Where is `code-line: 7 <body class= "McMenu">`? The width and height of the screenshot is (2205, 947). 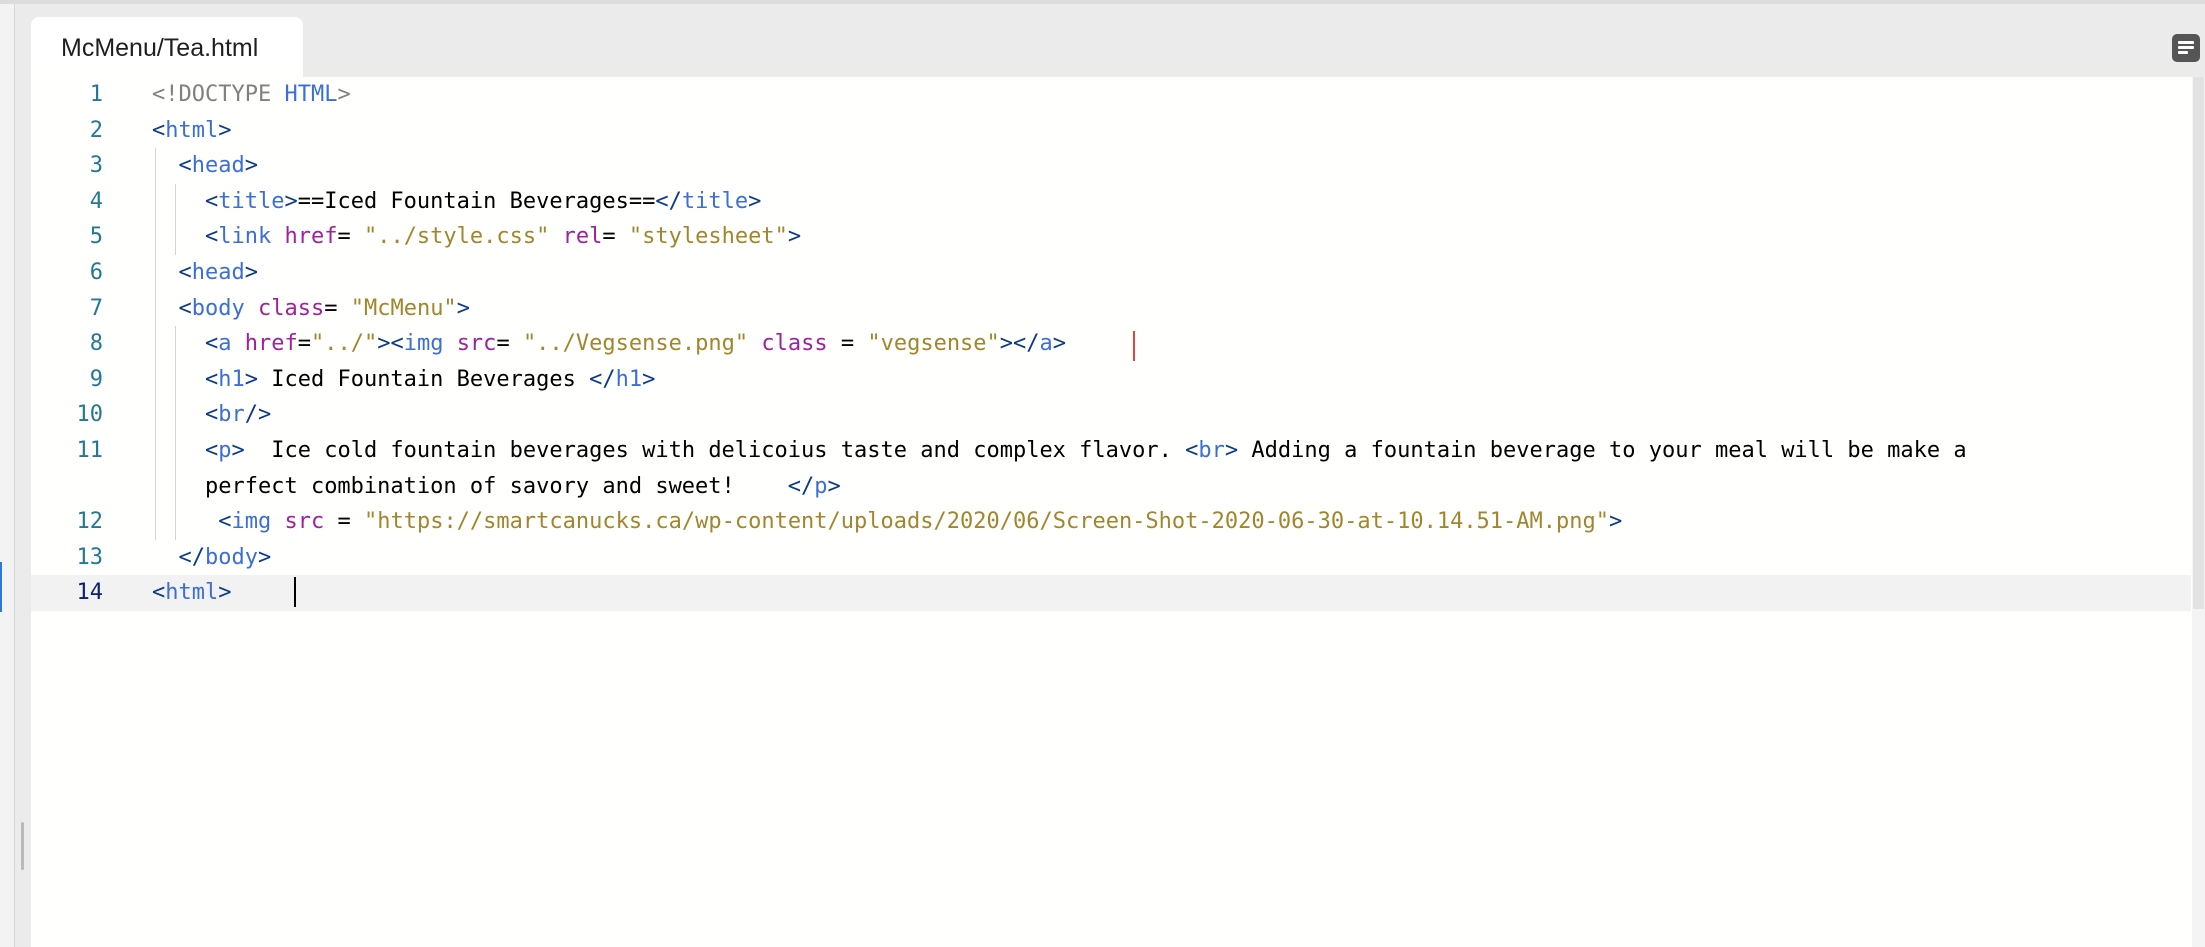
code-line: 7 <body class= "McMenu"> is located at coordinates (1111, 309).